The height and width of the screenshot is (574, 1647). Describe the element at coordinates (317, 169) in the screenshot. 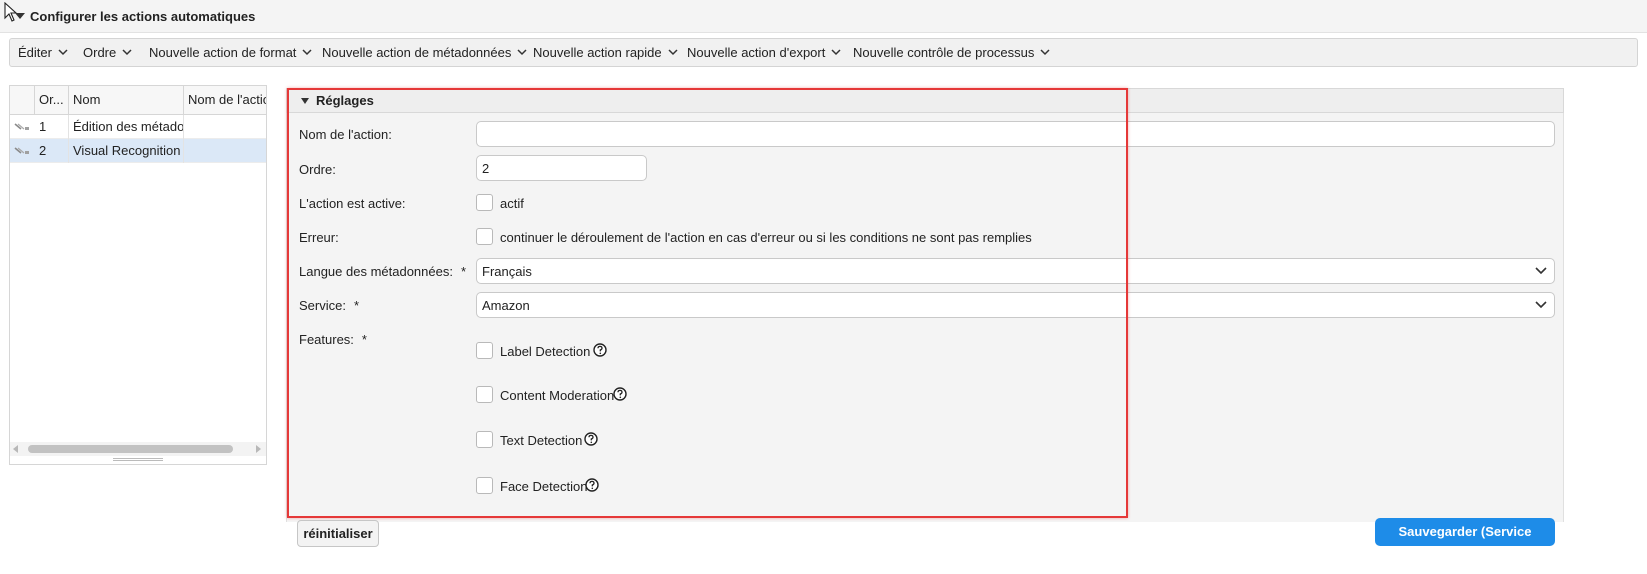

I see `order-label: Ordre:` at that location.